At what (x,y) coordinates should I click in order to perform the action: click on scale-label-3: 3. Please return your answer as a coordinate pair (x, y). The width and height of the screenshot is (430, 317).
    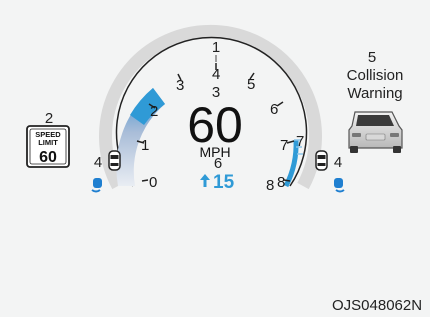
    Looking at the image, I should click on (180, 85).